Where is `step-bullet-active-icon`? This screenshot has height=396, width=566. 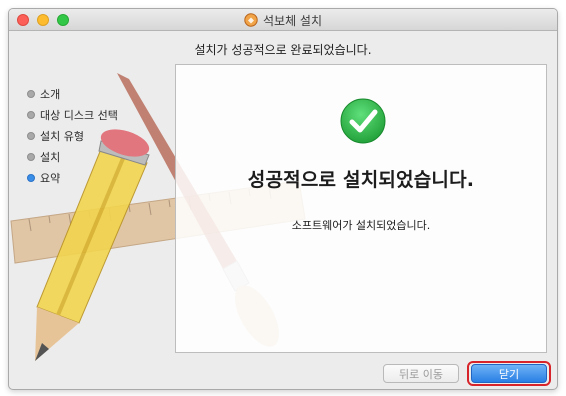
step-bullet-active-icon is located at coordinates (31, 177).